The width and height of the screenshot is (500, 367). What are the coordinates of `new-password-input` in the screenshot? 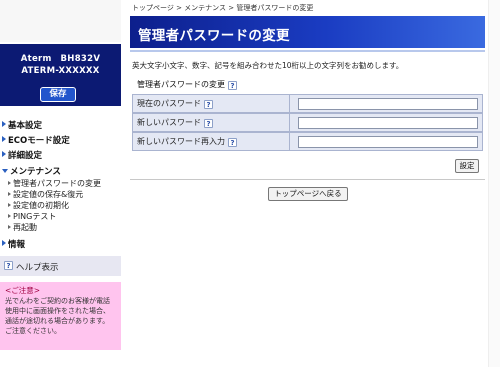 It's located at (388, 123).